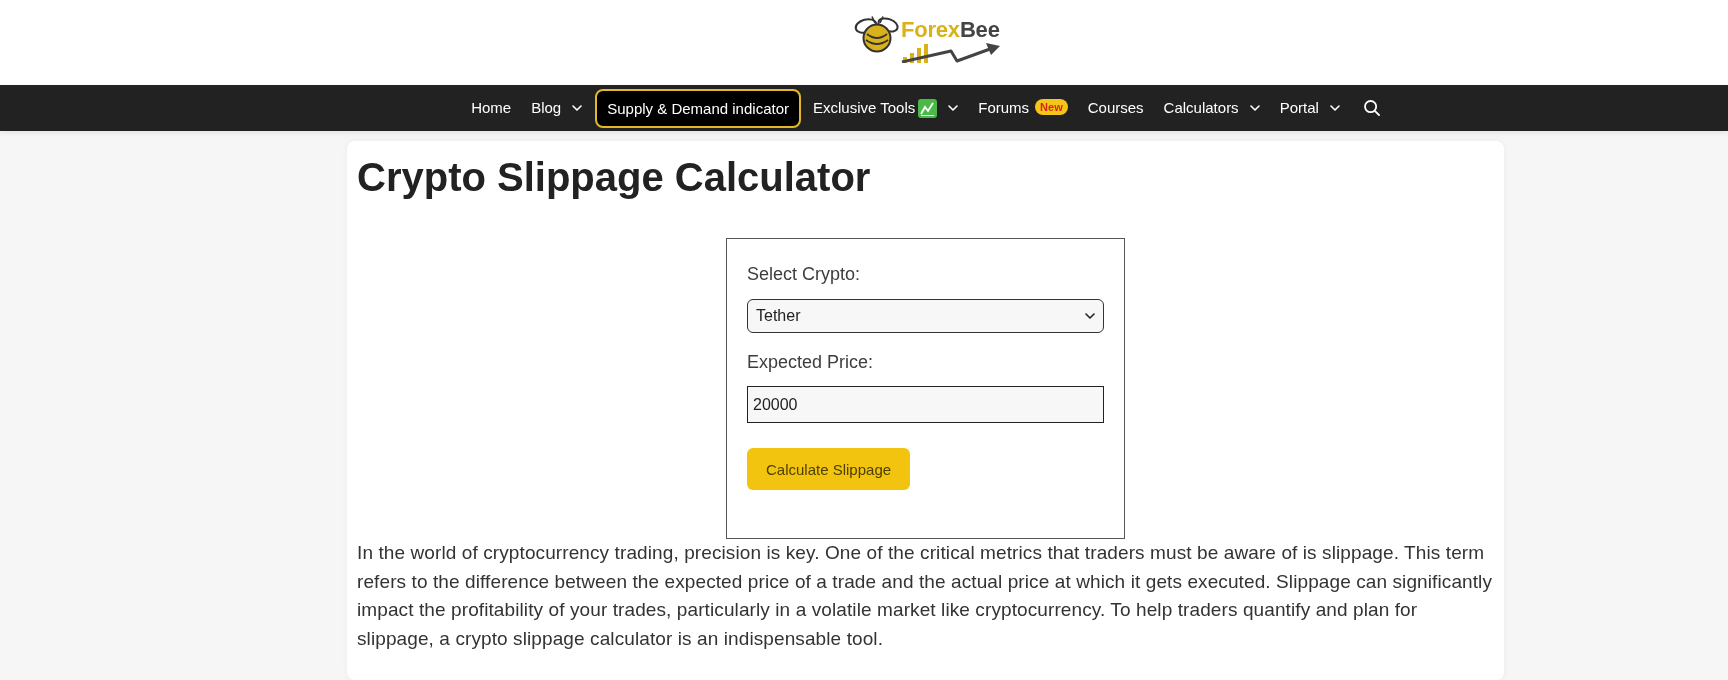 Image resolution: width=1728 pixels, height=680 pixels. Describe the element at coordinates (810, 362) in the screenshot. I see `field-label: Expected Price:` at that location.